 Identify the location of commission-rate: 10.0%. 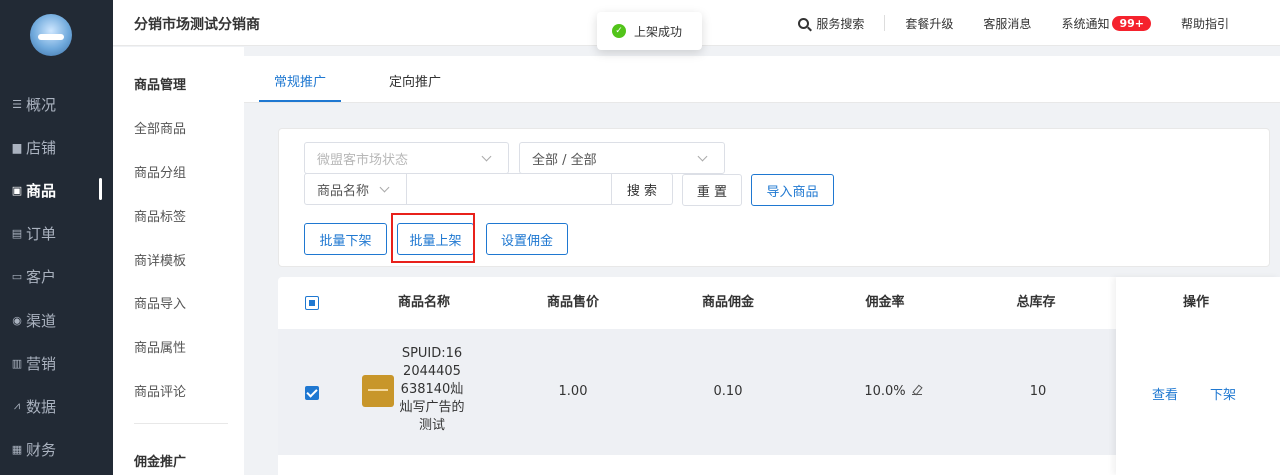
(893, 391).